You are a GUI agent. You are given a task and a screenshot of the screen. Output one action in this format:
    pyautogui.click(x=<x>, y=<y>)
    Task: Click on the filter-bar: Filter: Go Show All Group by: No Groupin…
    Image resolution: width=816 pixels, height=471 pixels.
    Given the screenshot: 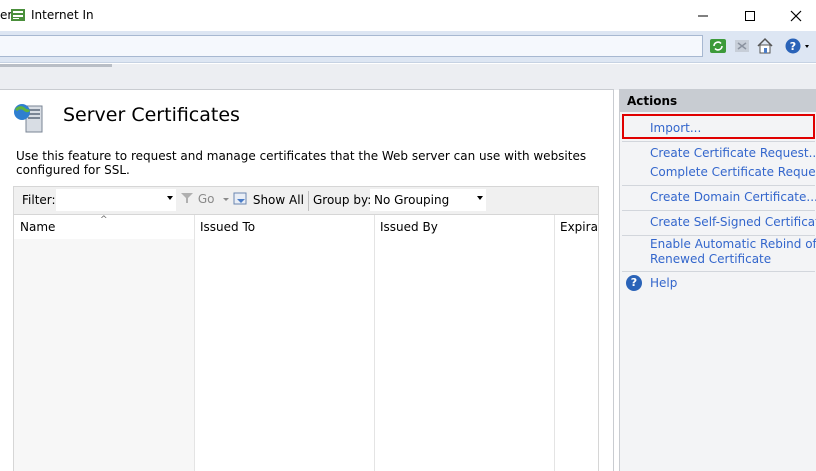 What is the action you would take?
    pyautogui.click(x=306, y=200)
    